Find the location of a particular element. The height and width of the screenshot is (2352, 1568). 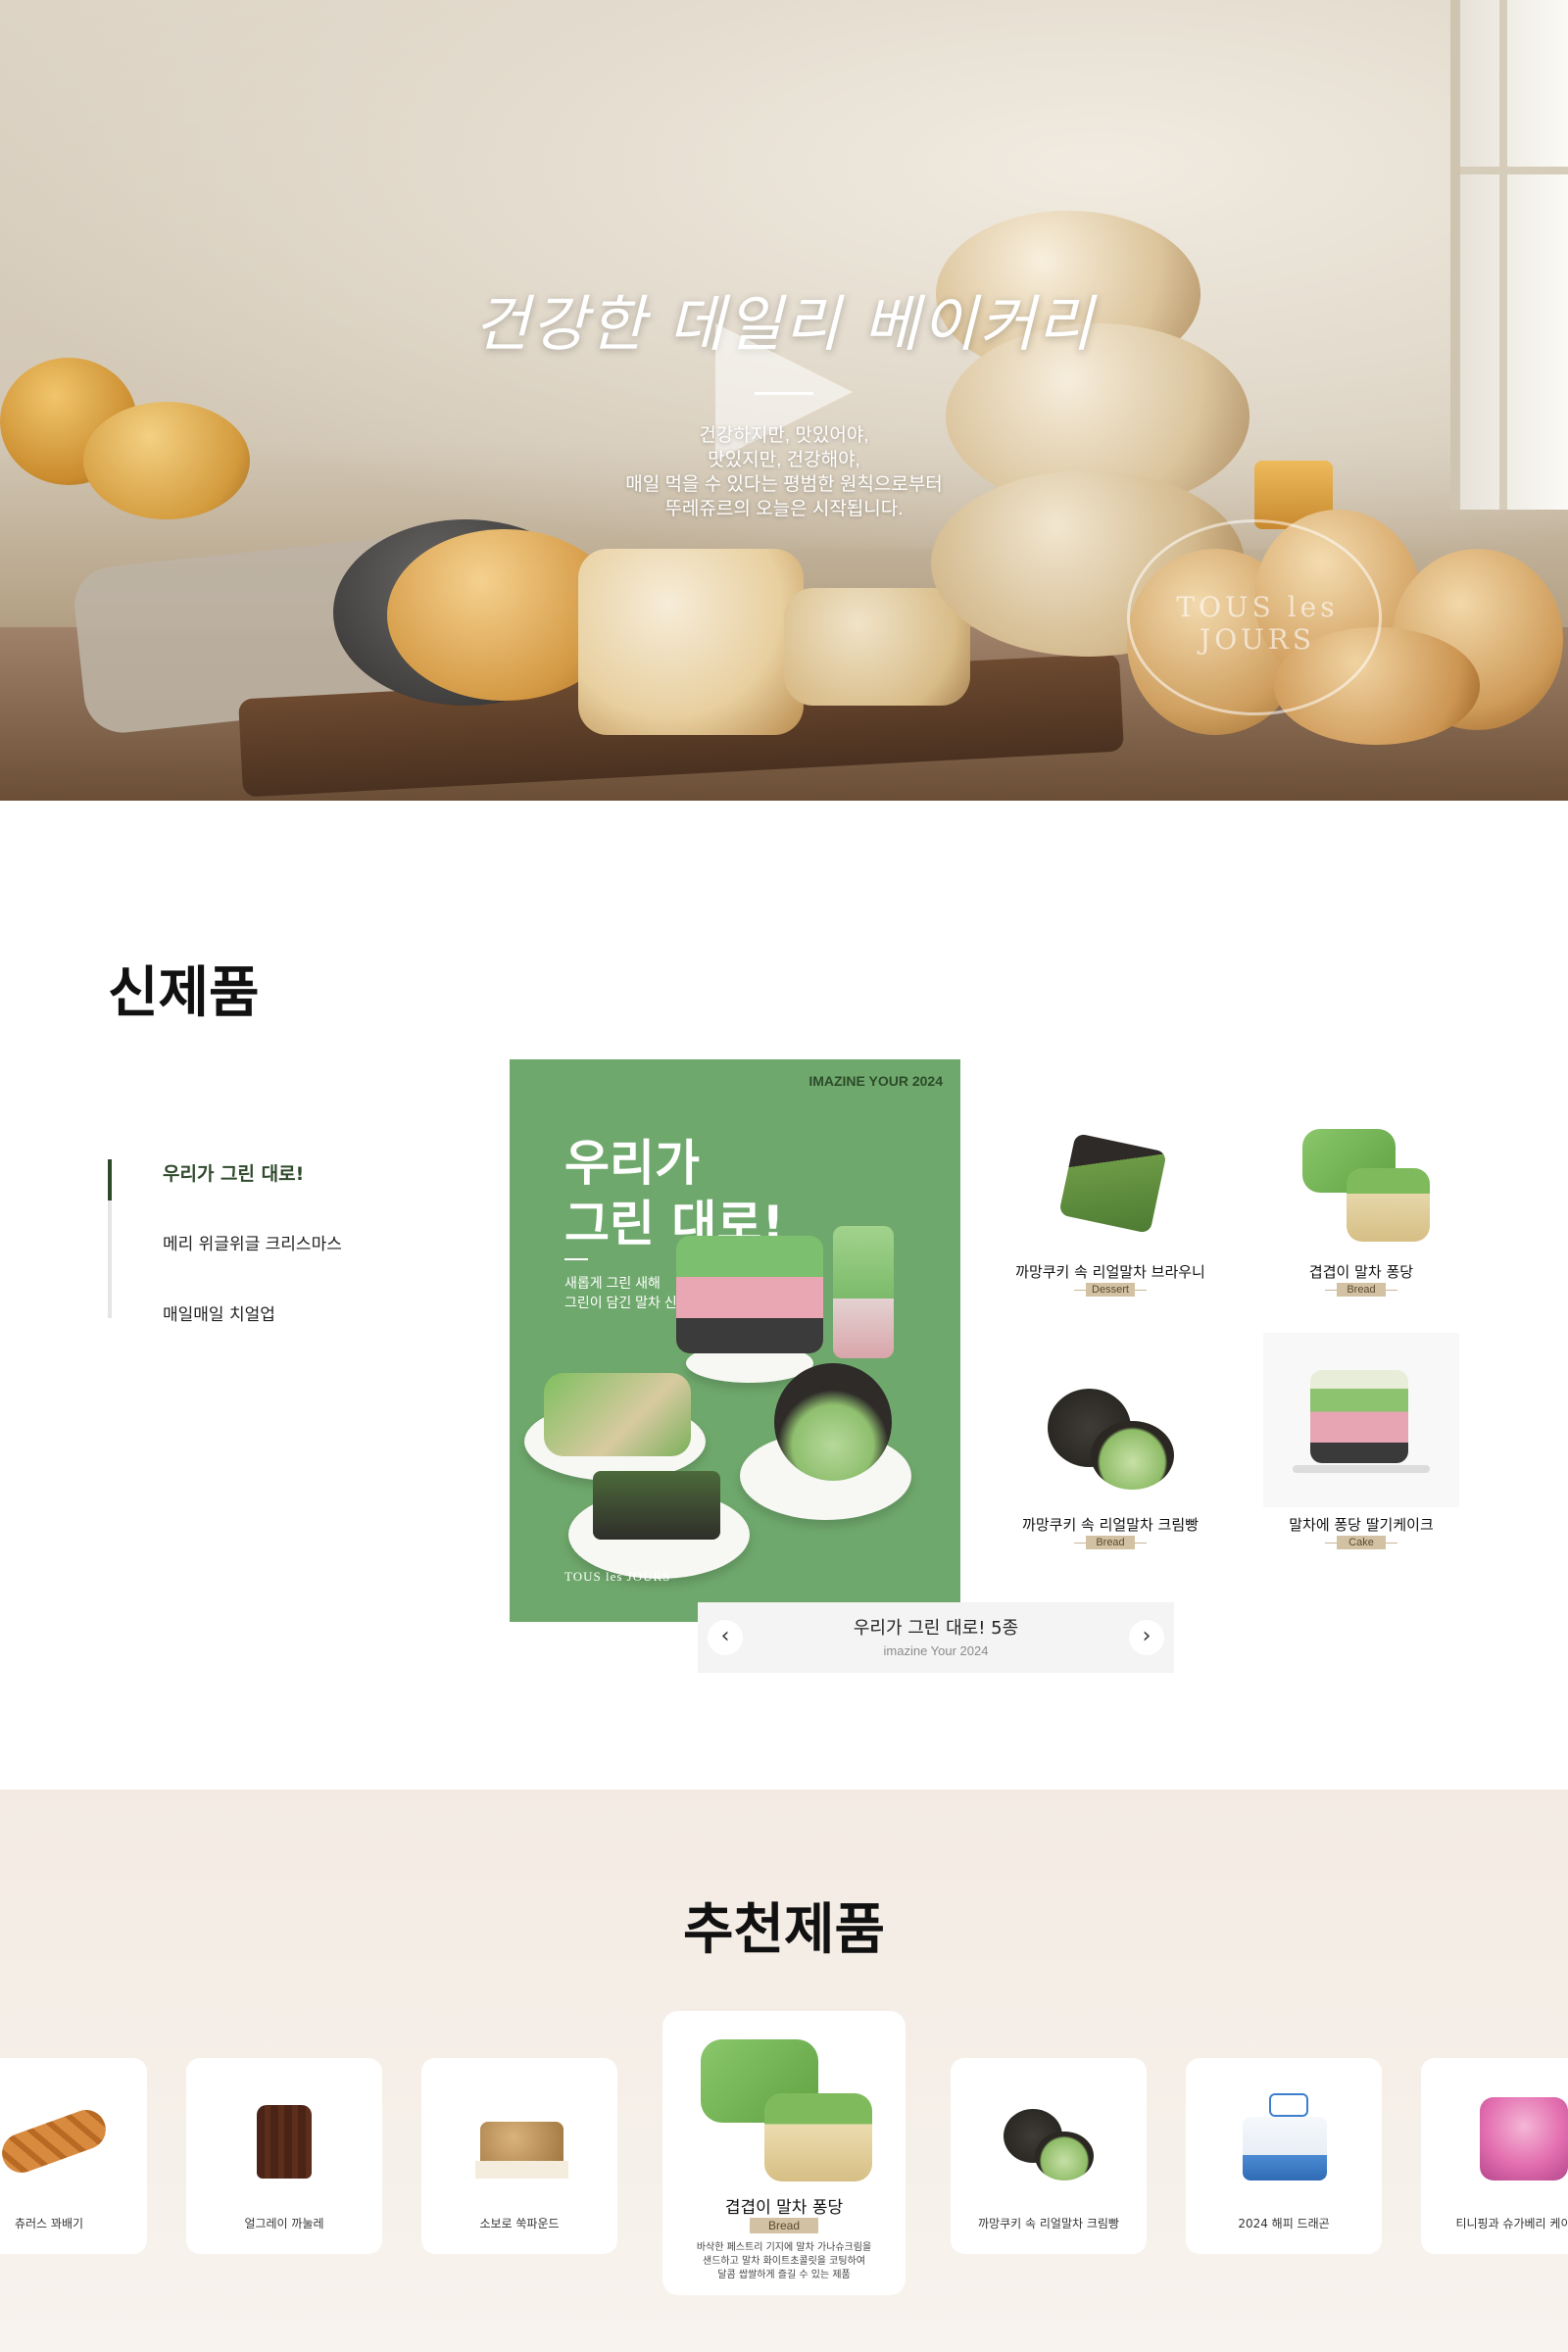

matcha-brownie-image is located at coordinates (656, 1505).